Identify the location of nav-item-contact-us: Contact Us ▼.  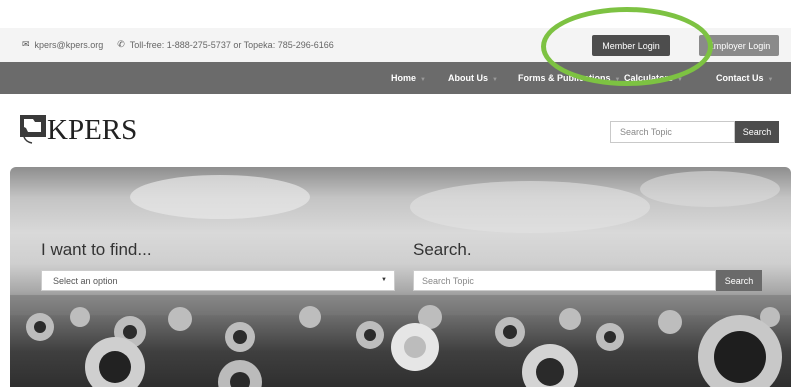
(744, 78).